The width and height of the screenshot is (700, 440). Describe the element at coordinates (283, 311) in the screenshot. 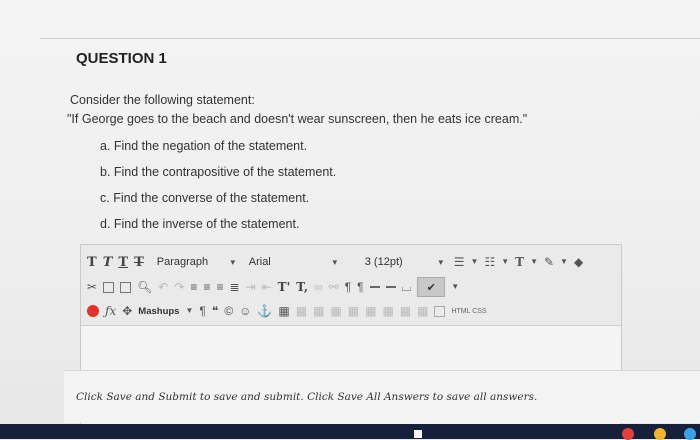

I see `table-icon: ▦` at that location.